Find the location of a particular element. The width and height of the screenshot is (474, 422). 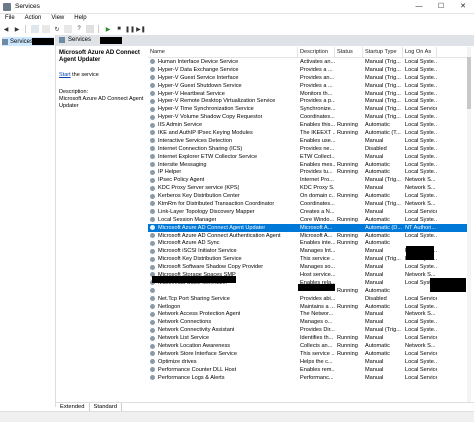

service-name-cell: Kerberos Key Distribution Center is located at coordinates (223, 196).